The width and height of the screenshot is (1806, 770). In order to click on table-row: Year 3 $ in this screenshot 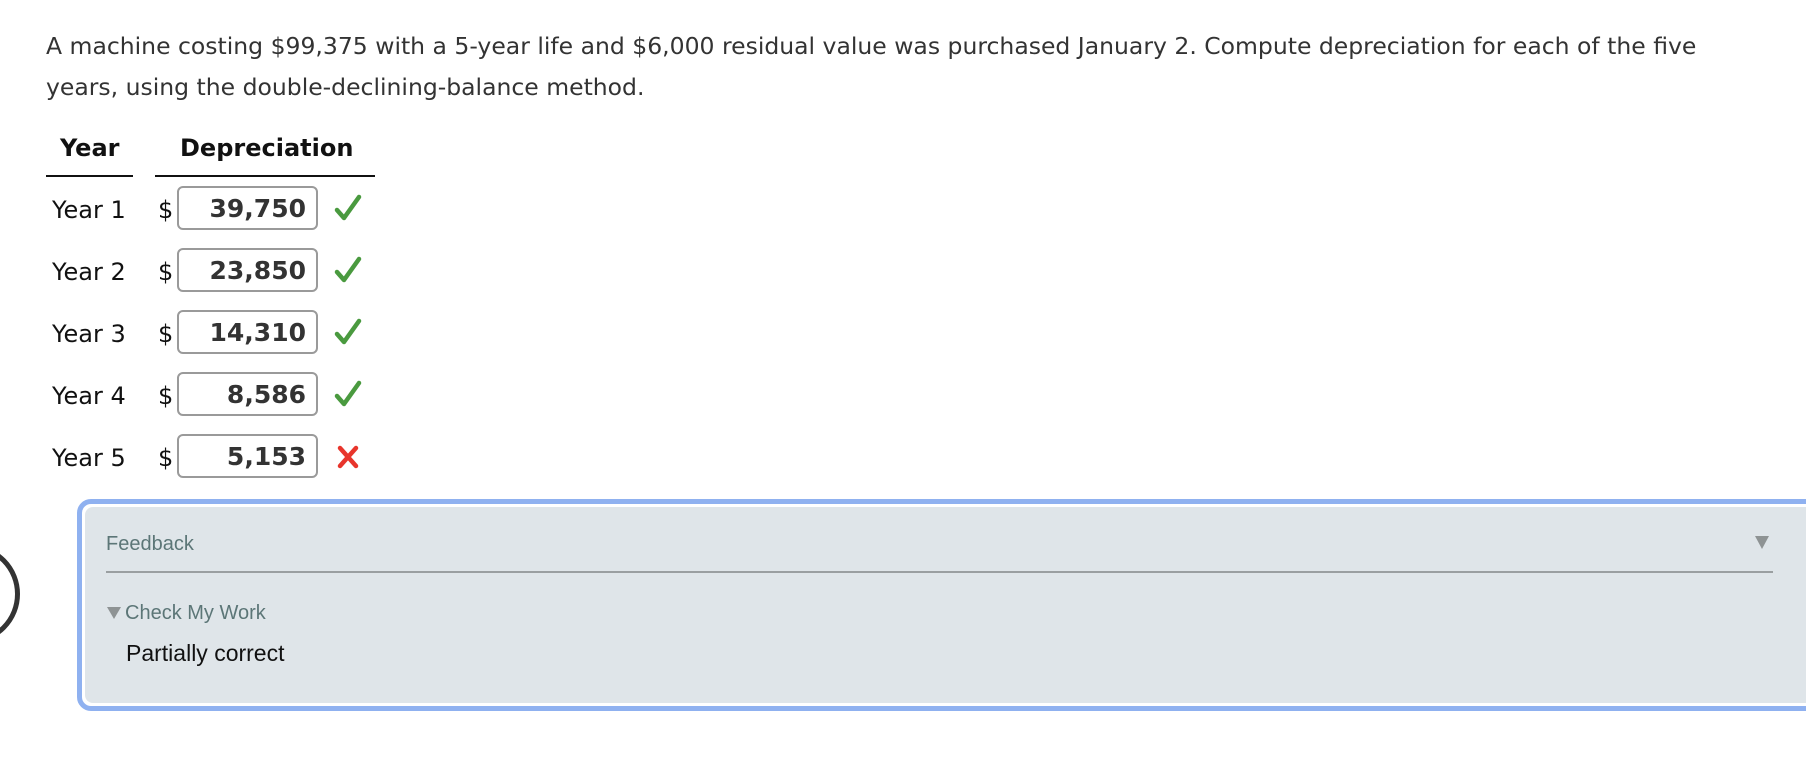, I will do `click(210, 333)`.